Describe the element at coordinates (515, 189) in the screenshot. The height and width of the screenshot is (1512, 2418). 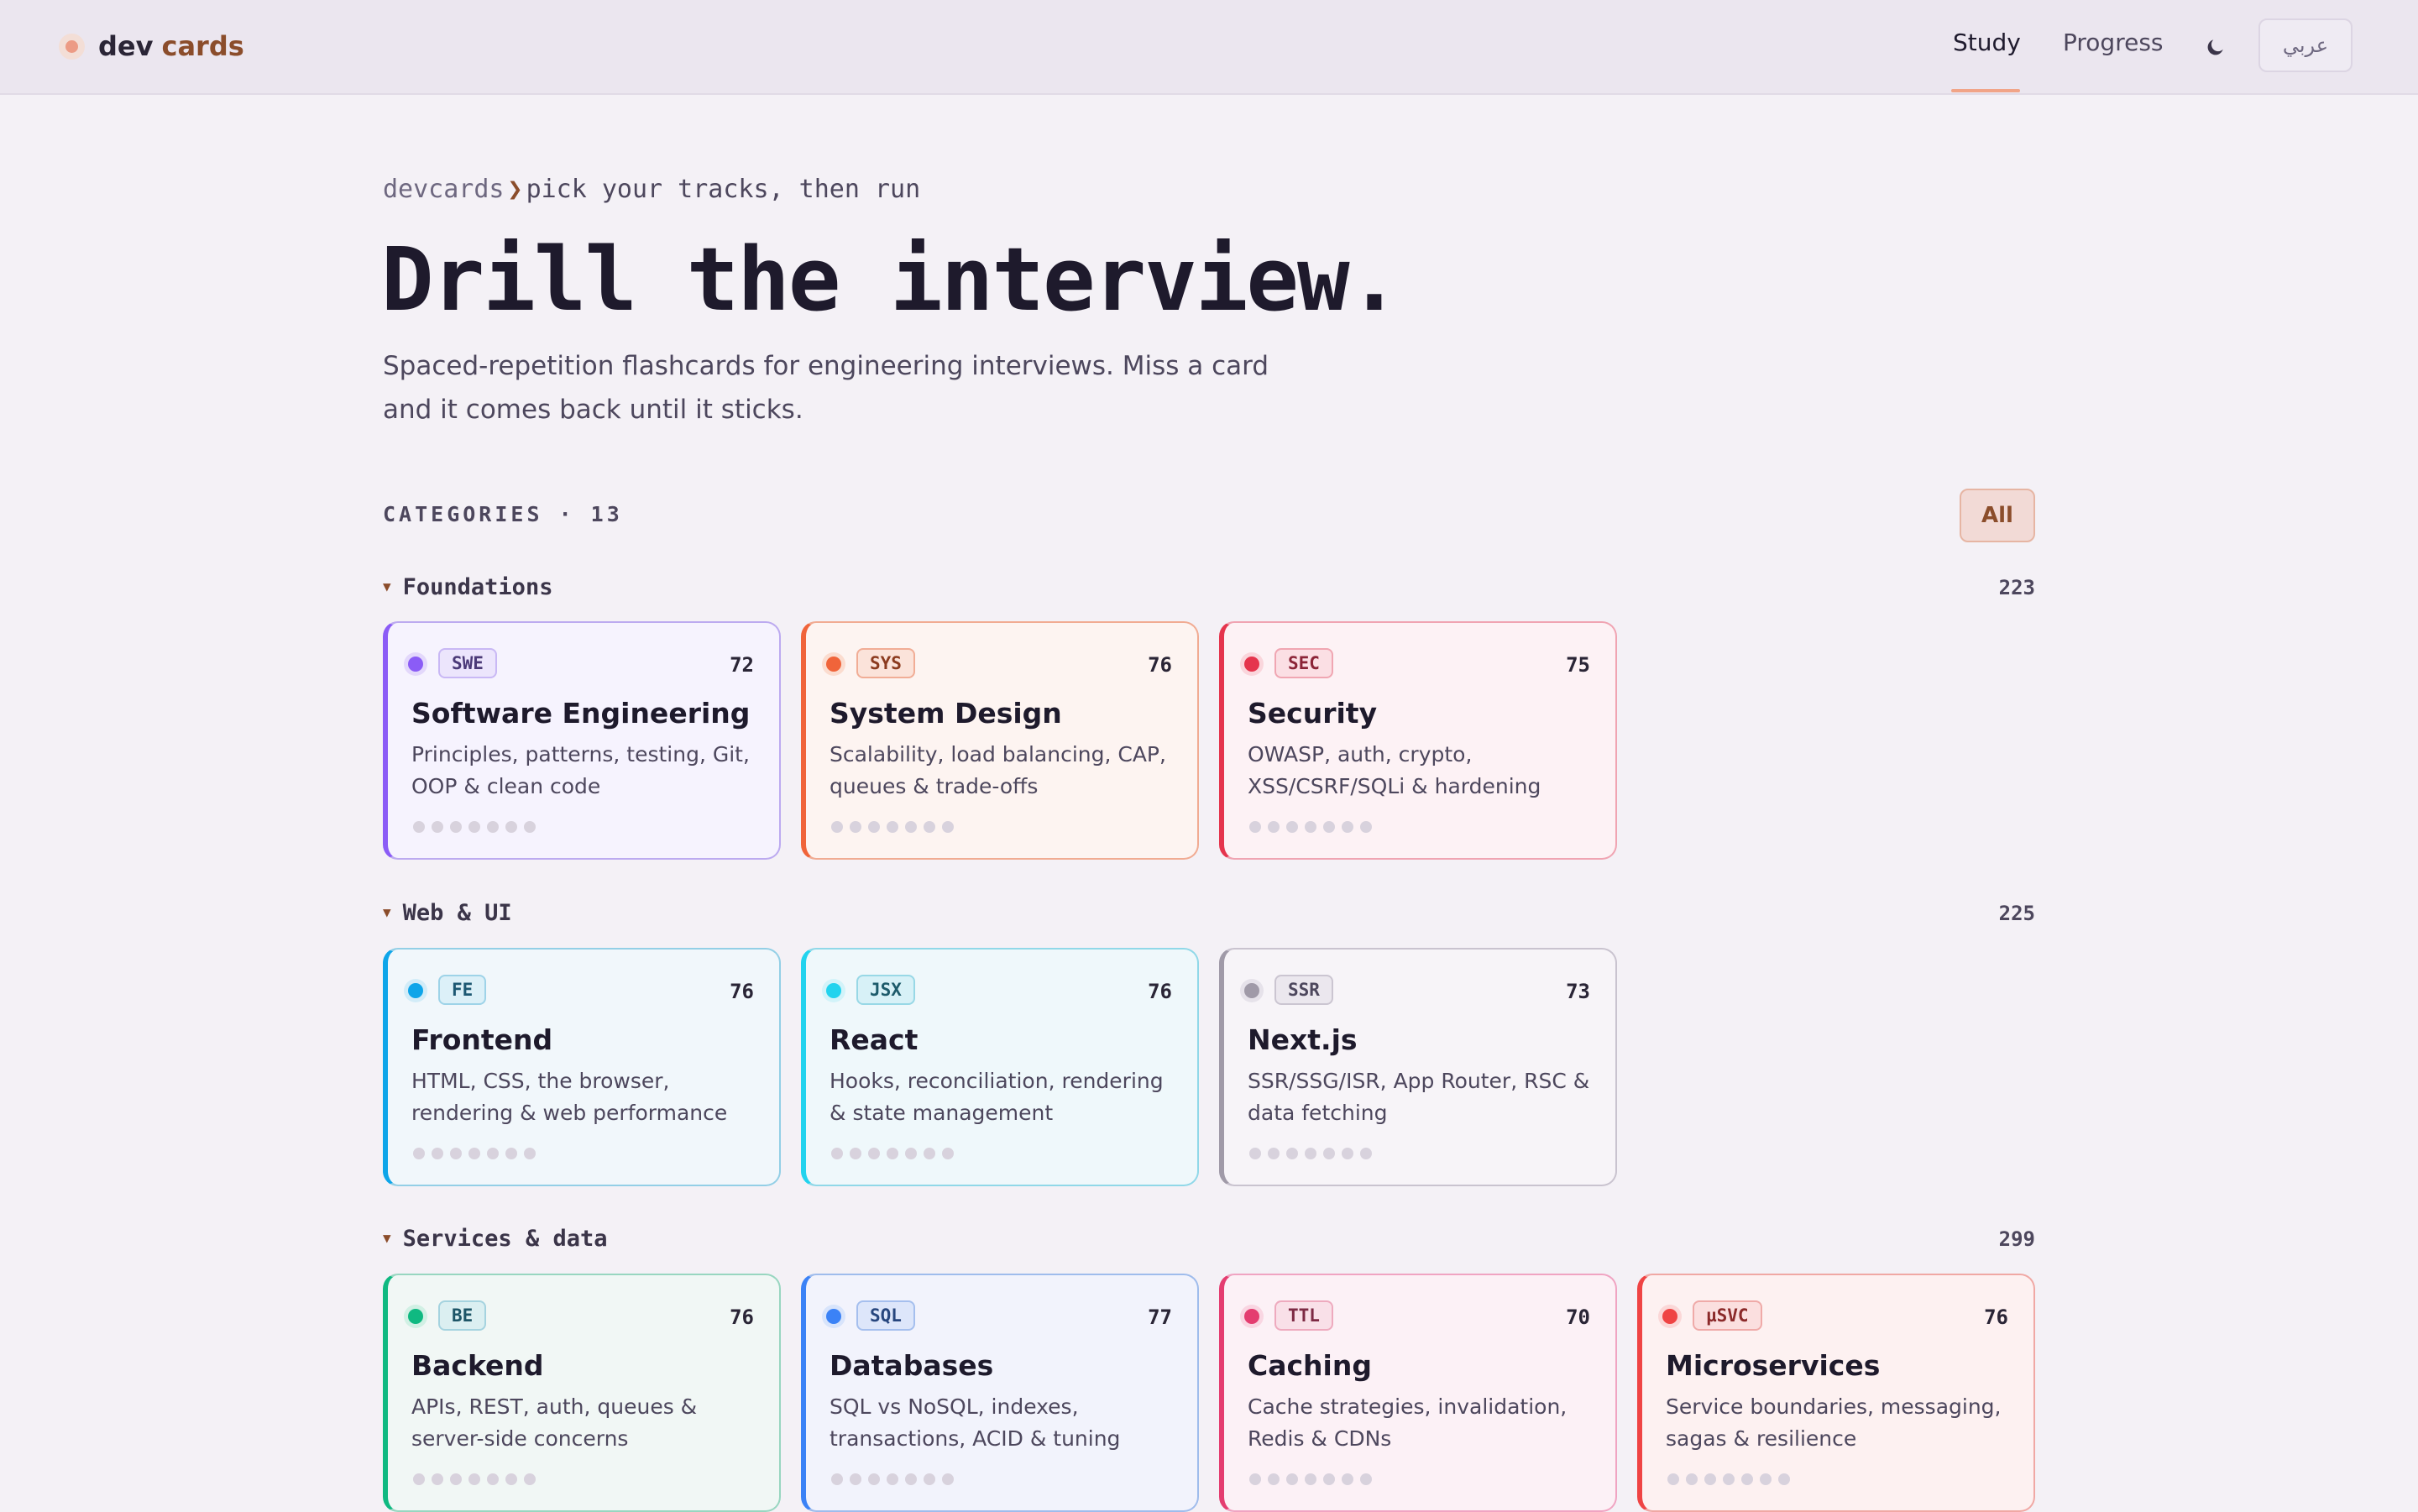
I see `chevron-right-icon: ❯` at that location.